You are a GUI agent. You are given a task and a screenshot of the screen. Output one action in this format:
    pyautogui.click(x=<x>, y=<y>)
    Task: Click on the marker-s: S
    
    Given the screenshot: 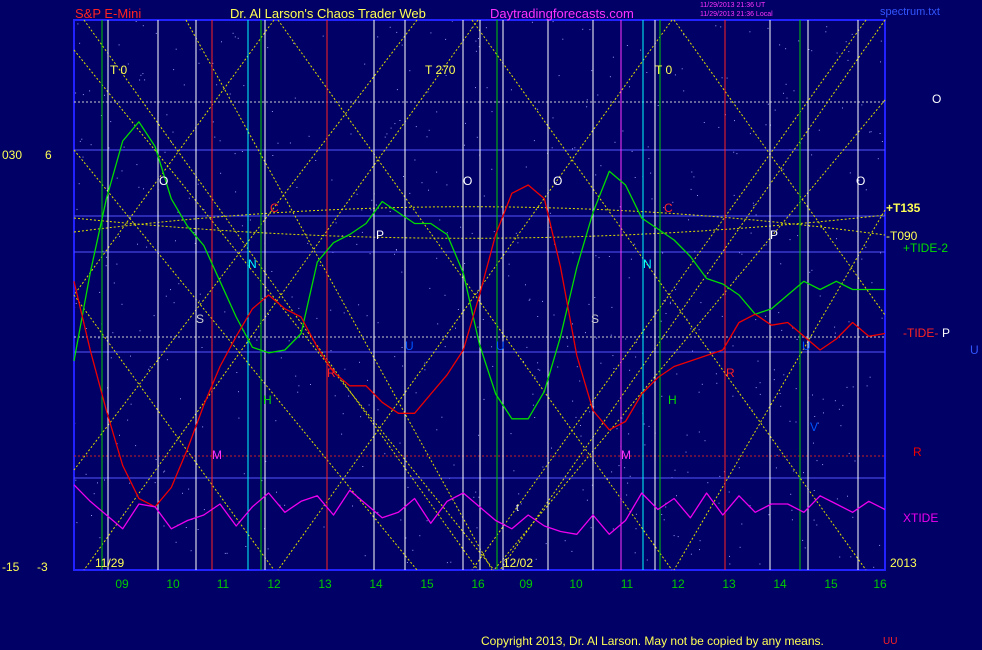 What is the action you would take?
    pyautogui.click(x=595, y=319)
    